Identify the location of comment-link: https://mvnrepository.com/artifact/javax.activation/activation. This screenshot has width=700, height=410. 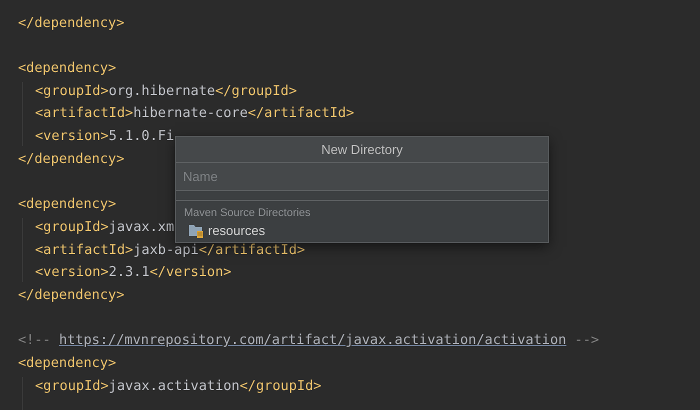
(312, 340).